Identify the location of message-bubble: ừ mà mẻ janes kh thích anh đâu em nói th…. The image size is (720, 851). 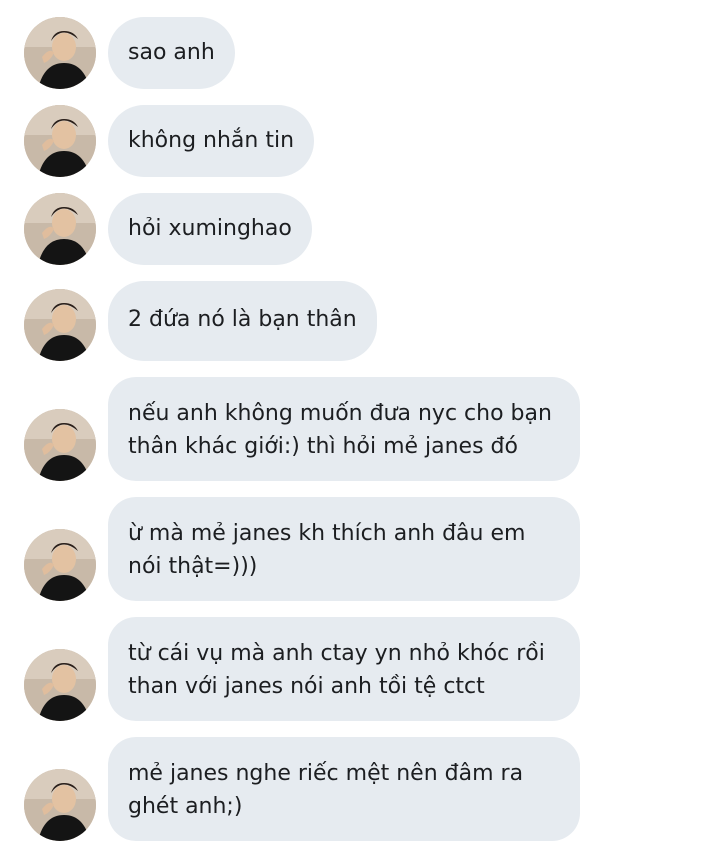
(344, 549).